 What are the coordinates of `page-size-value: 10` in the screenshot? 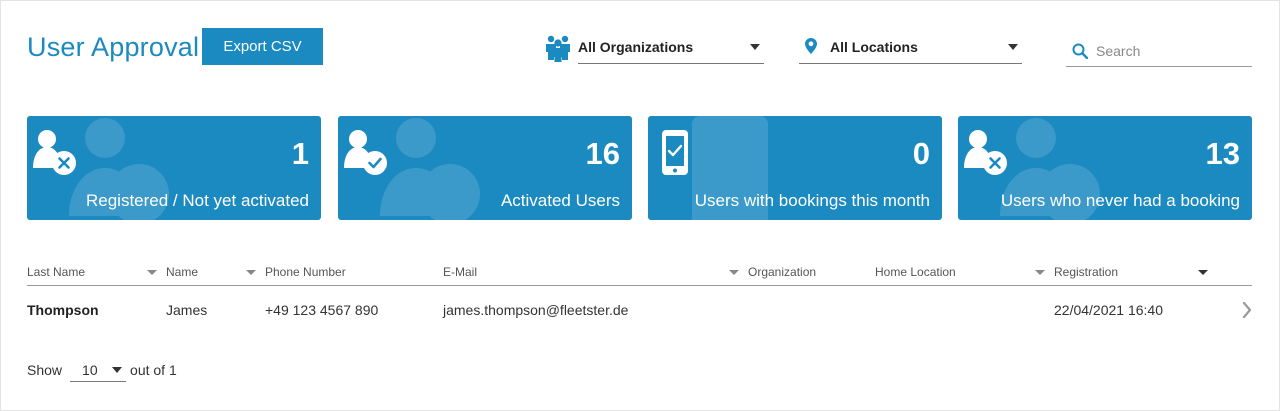 It's located at (90, 369).